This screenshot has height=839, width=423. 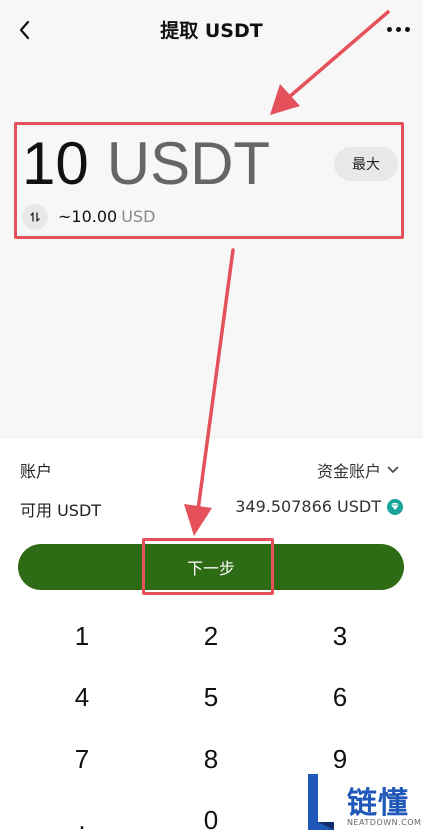 What do you see at coordinates (82, 759) in the screenshot?
I see `keypad-key-7: 7` at bounding box center [82, 759].